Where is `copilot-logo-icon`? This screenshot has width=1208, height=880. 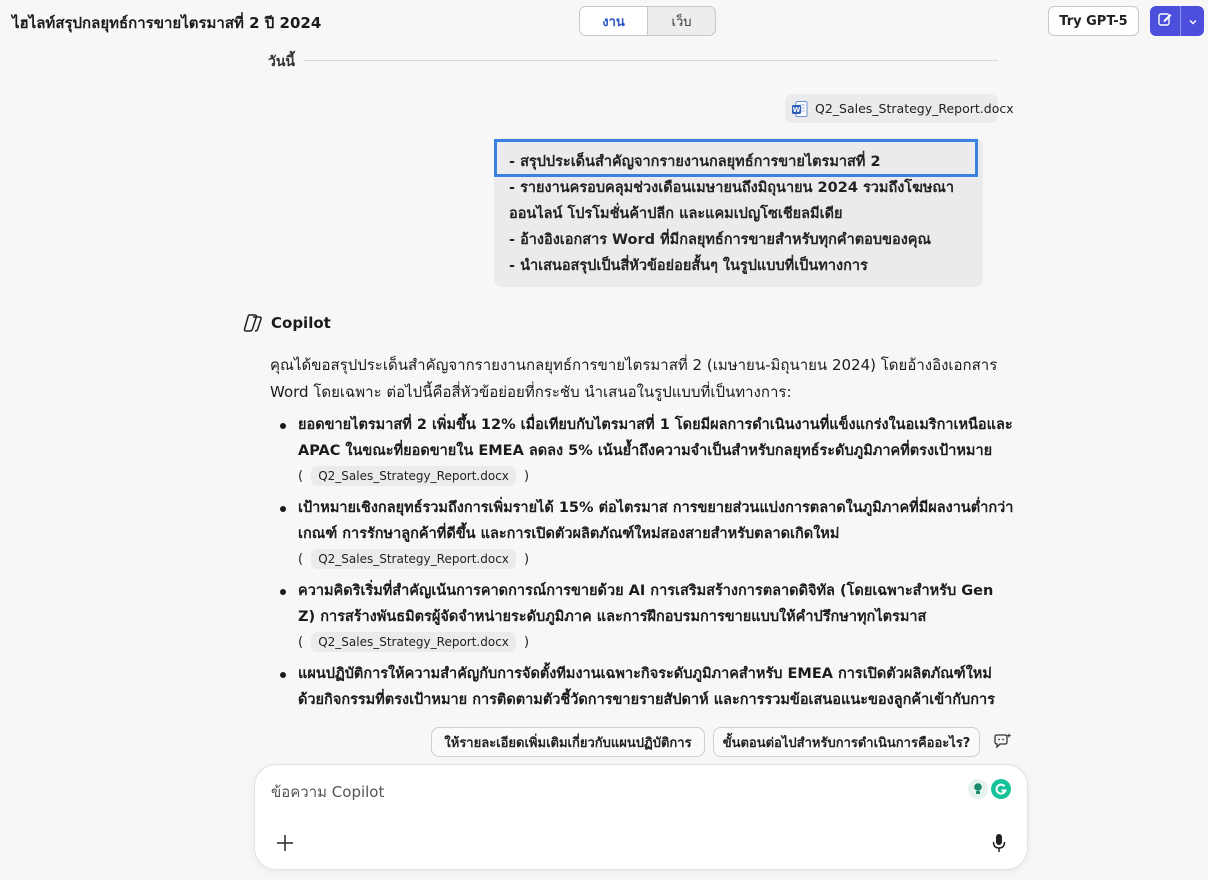
copilot-logo-icon is located at coordinates (253, 323).